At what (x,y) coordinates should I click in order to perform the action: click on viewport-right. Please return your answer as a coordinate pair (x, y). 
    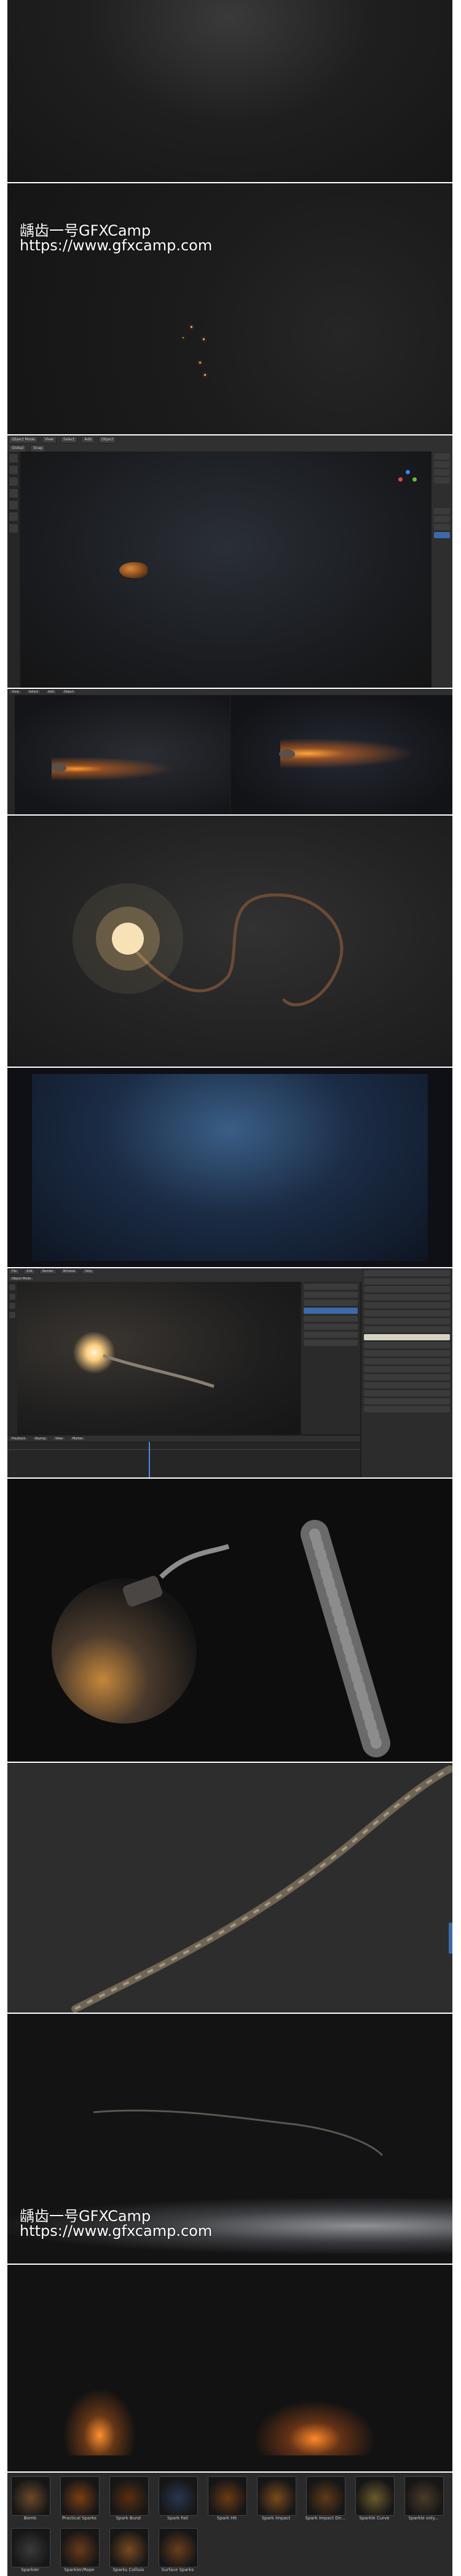
    Looking at the image, I should click on (341, 754).